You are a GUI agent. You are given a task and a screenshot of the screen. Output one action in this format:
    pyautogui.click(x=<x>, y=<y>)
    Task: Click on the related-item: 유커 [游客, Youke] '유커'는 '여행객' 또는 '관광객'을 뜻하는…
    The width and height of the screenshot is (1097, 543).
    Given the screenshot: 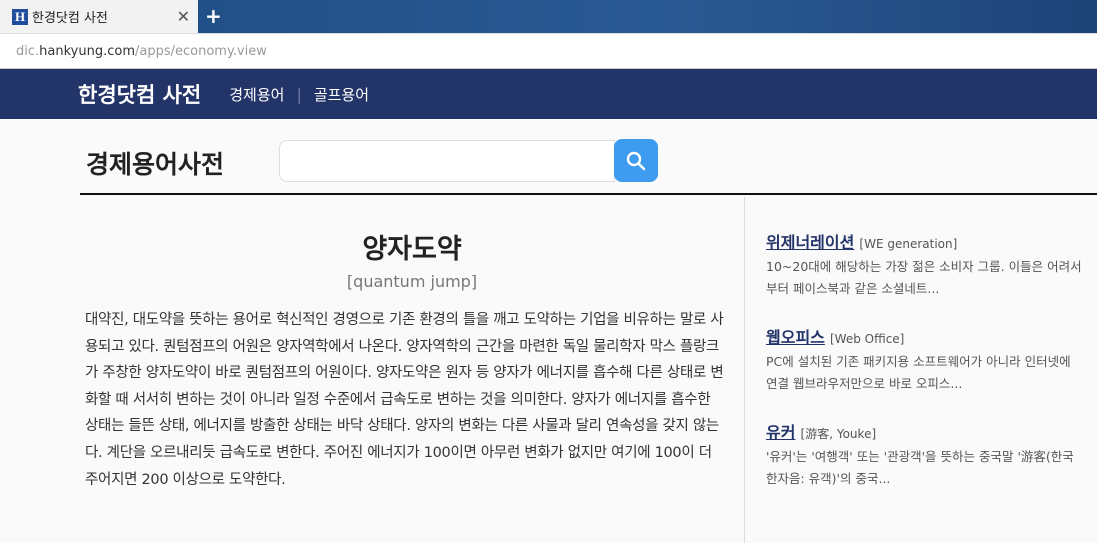 What is the action you would take?
    pyautogui.click(x=931, y=454)
    